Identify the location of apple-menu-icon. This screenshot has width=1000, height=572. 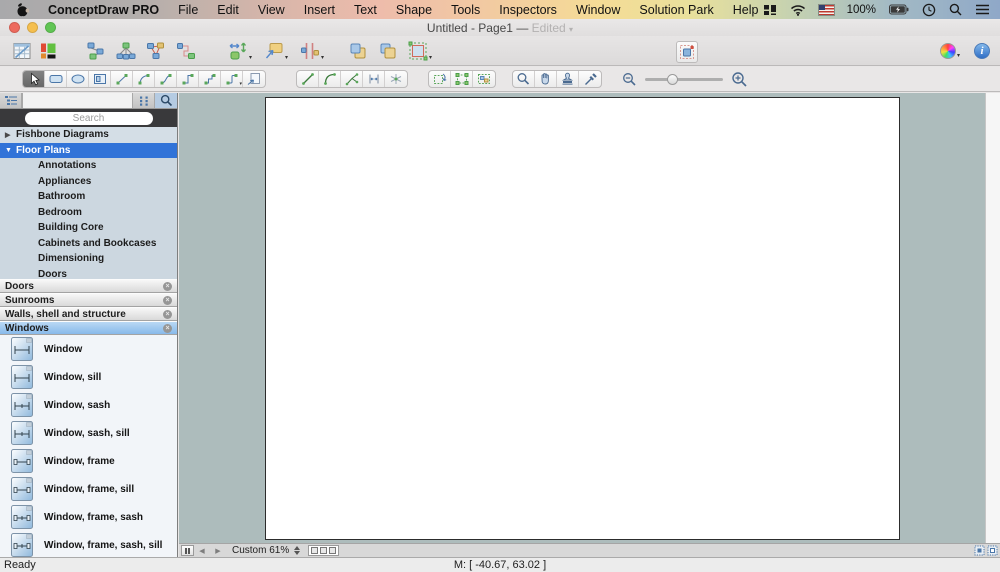
(22, 9).